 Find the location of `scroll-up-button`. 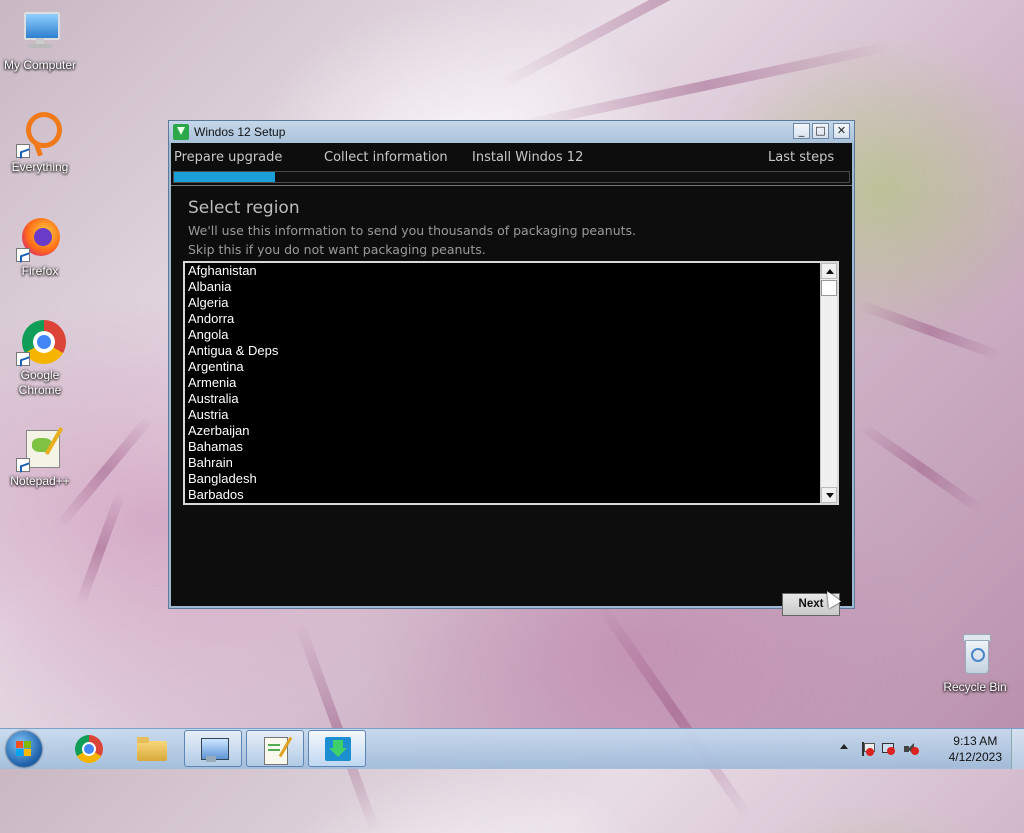

scroll-up-button is located at coordinates (829, 271).